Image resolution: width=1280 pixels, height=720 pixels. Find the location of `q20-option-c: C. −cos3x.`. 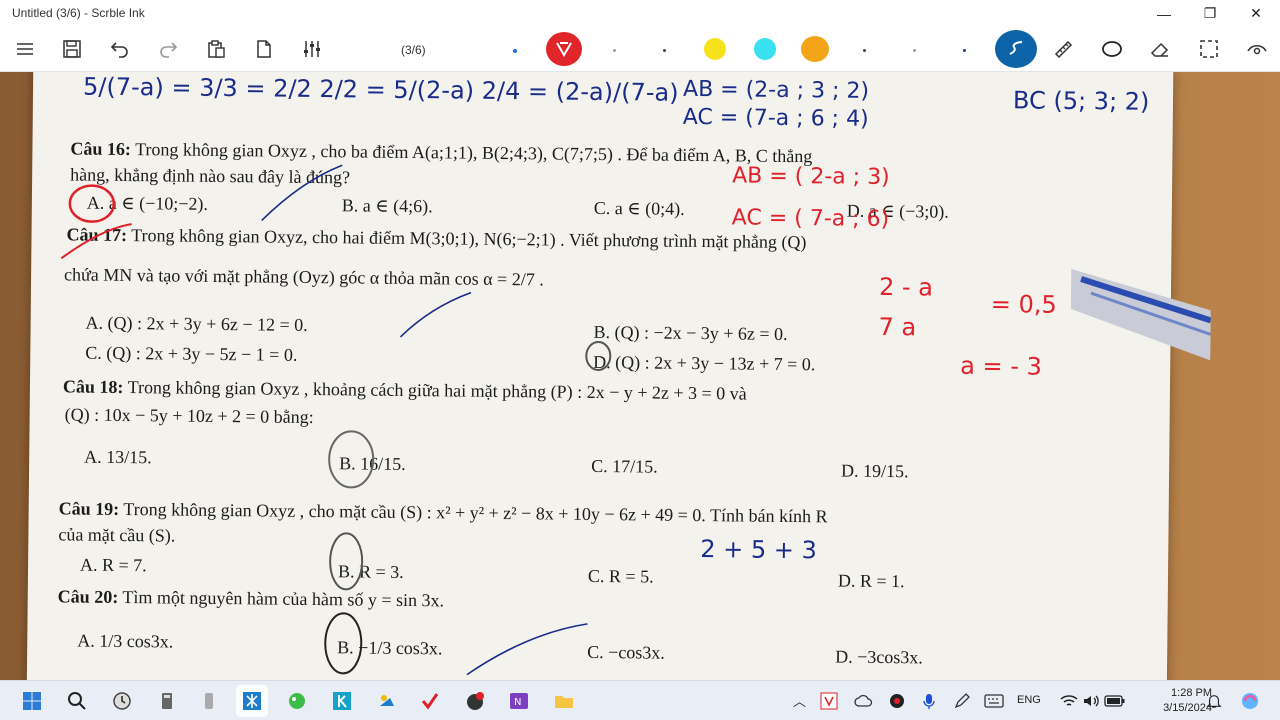

q20-option-c: C. −cos3x. is located at coordinates (626, 652).